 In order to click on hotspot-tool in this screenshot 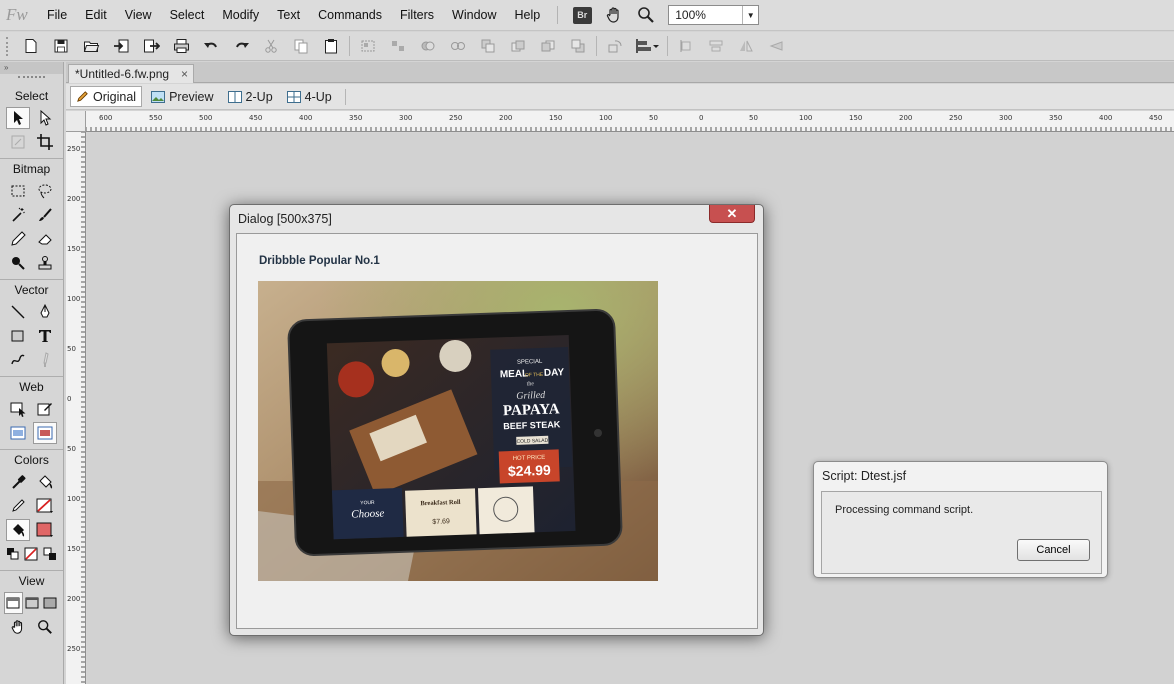, I will do `click(18, 409)`.